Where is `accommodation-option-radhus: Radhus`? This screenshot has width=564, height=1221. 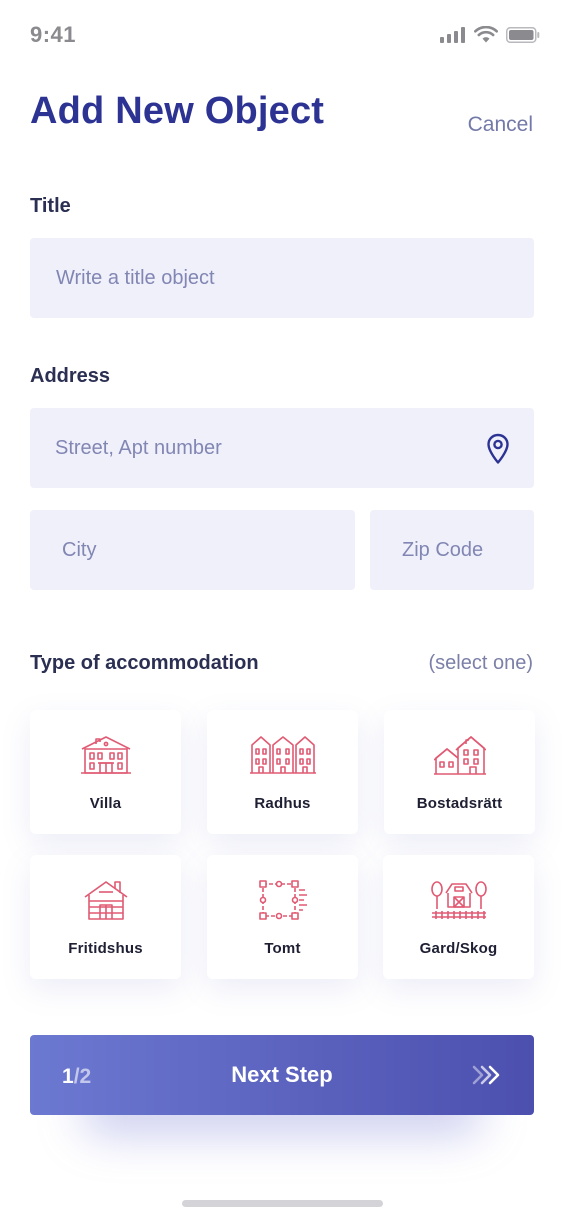 accommodation-option-radhus: Radhus is located at coordinates (282, 772).